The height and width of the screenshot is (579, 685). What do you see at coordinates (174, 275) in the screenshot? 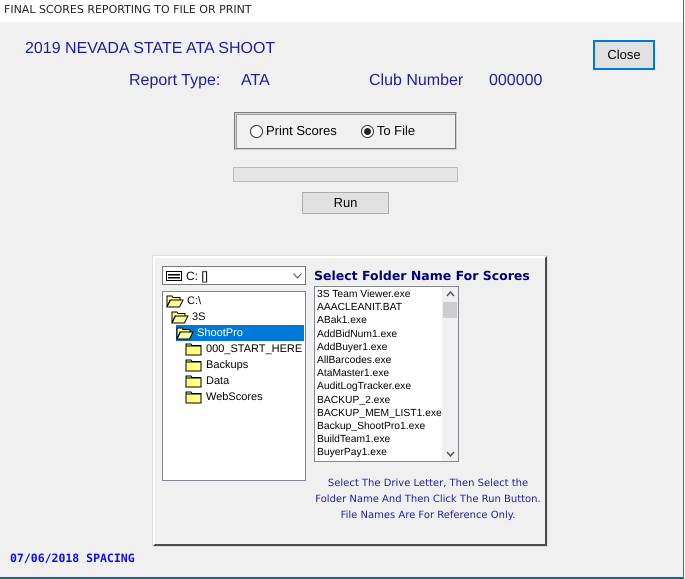
I see `drive-icon` at bounding box center [174, 275].